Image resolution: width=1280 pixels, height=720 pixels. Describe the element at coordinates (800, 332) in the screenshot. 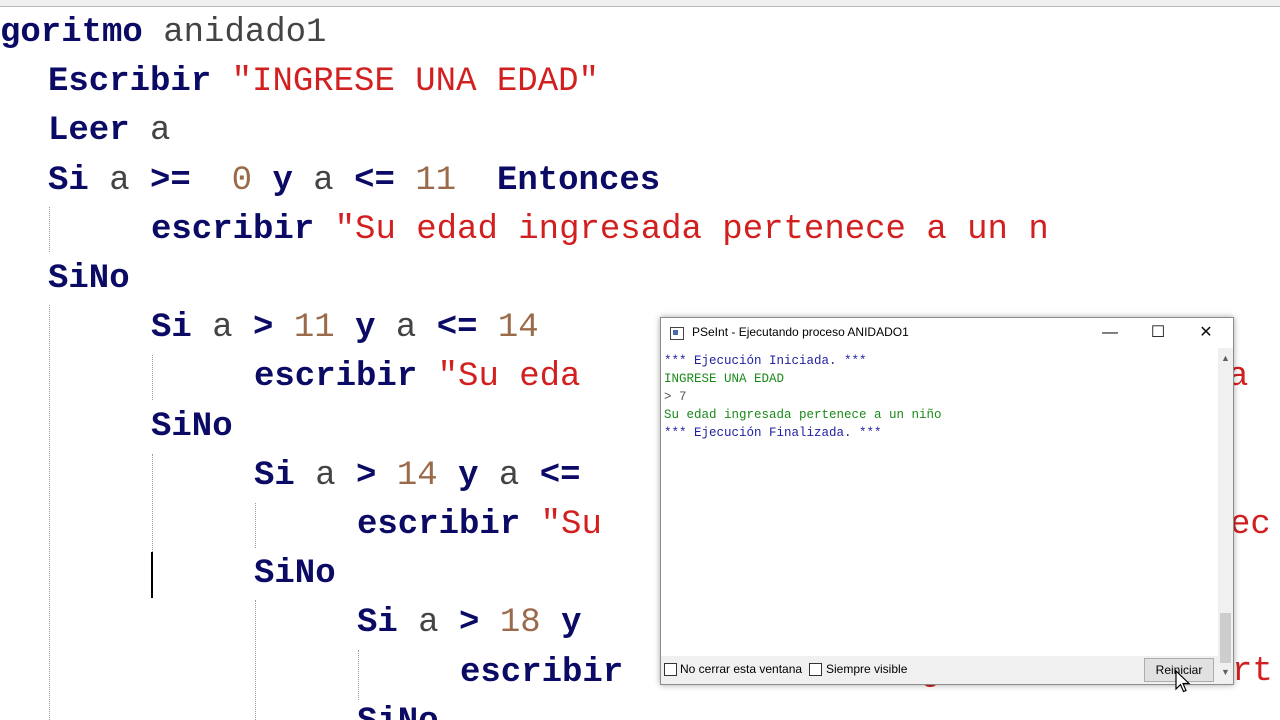

I see `window-title: PSeInt - Ejecutando proceso ANIDADO1` at that location.